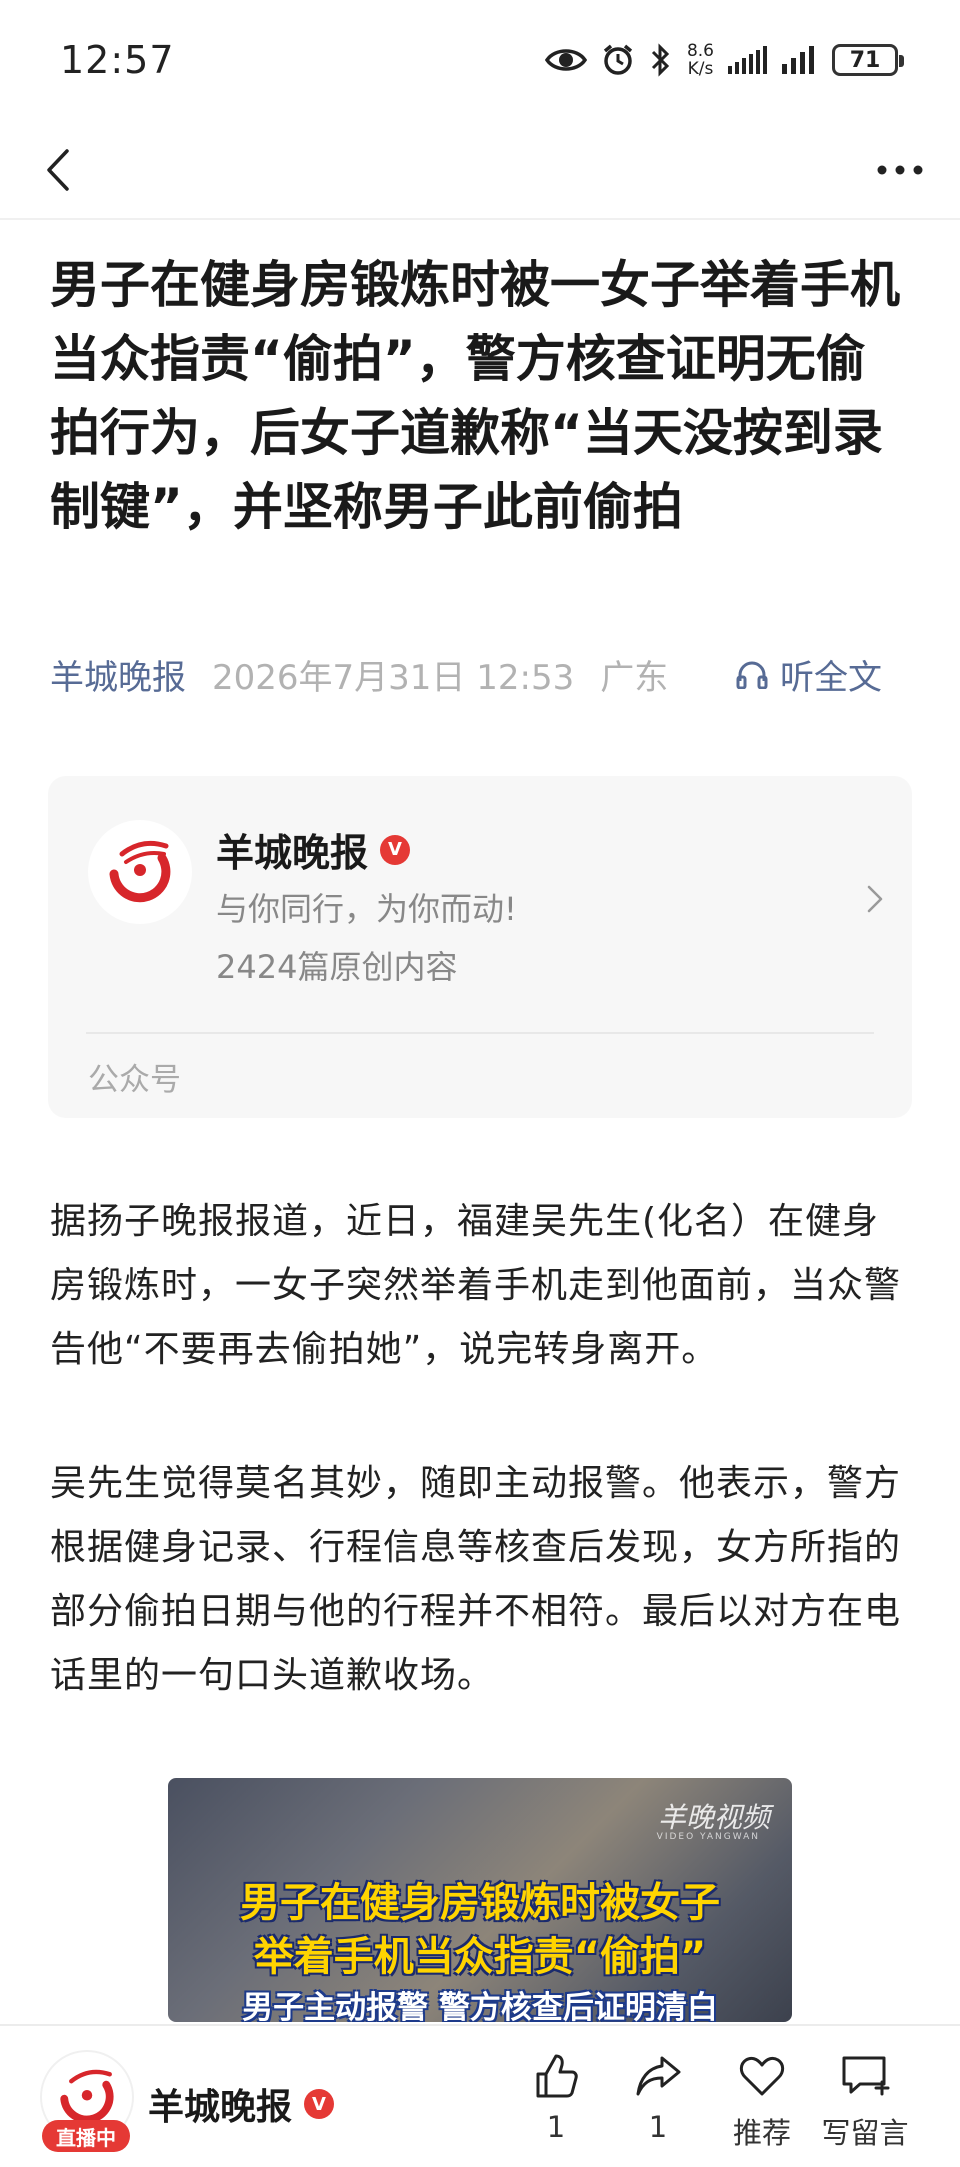 The width and height of the screenshot is (960, 2167). What do you see at coordinates (866, 2076) in the screenshot?
I see `comment-add-icon` at bounding box center [866, 2076].